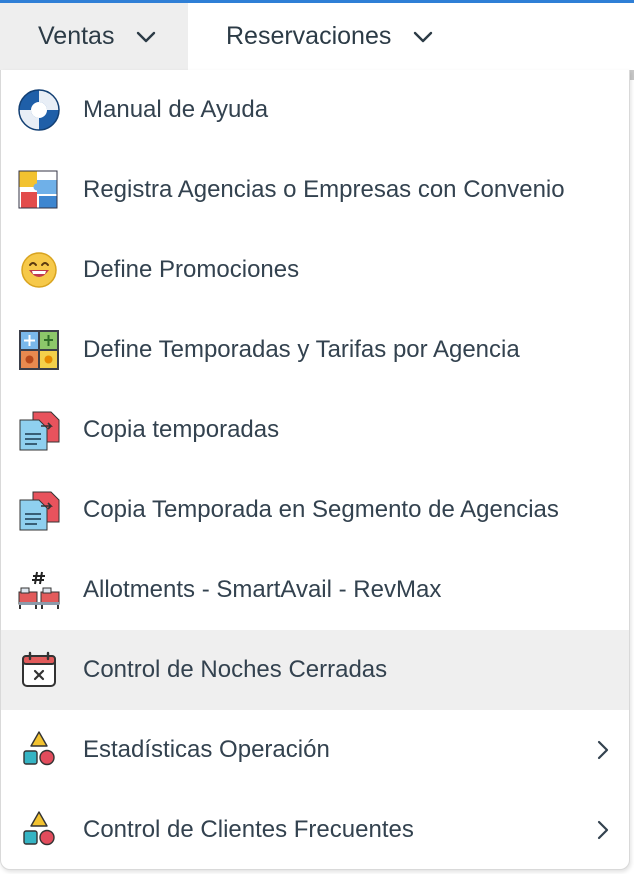  Describe the element at coordinates (39, 190) in the screenshot. I see `puzzle-icon` at that location.